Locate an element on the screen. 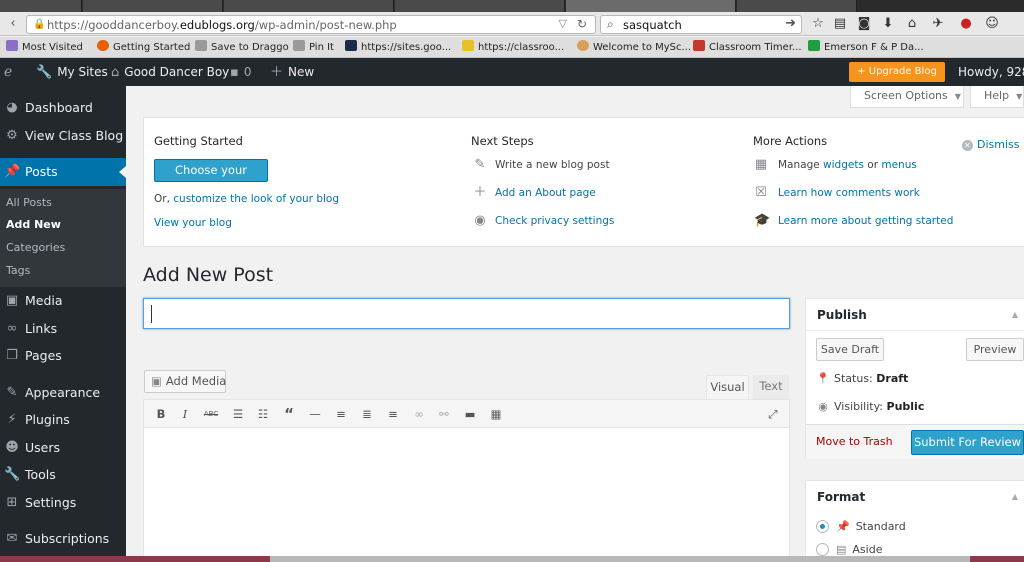 The height and width of the screenshot is (562, 1024). bold-icon: B is located at coordinates (161, 414).